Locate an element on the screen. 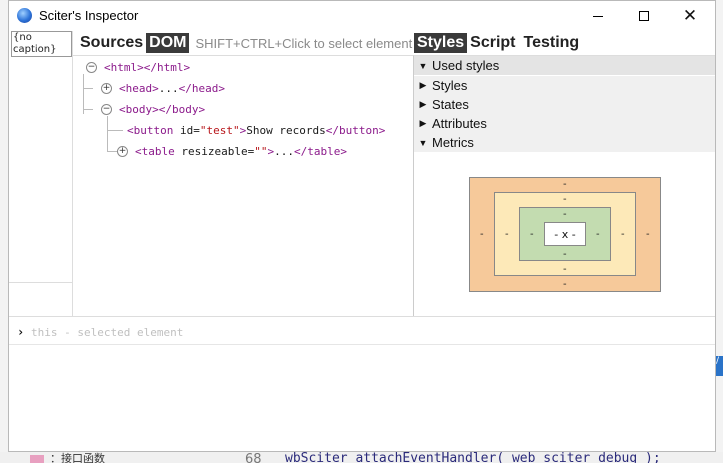  window-preview-thumbnail: {no caption} ˙ ˙ ˙ ˙ is located at coordinates (41, 69).